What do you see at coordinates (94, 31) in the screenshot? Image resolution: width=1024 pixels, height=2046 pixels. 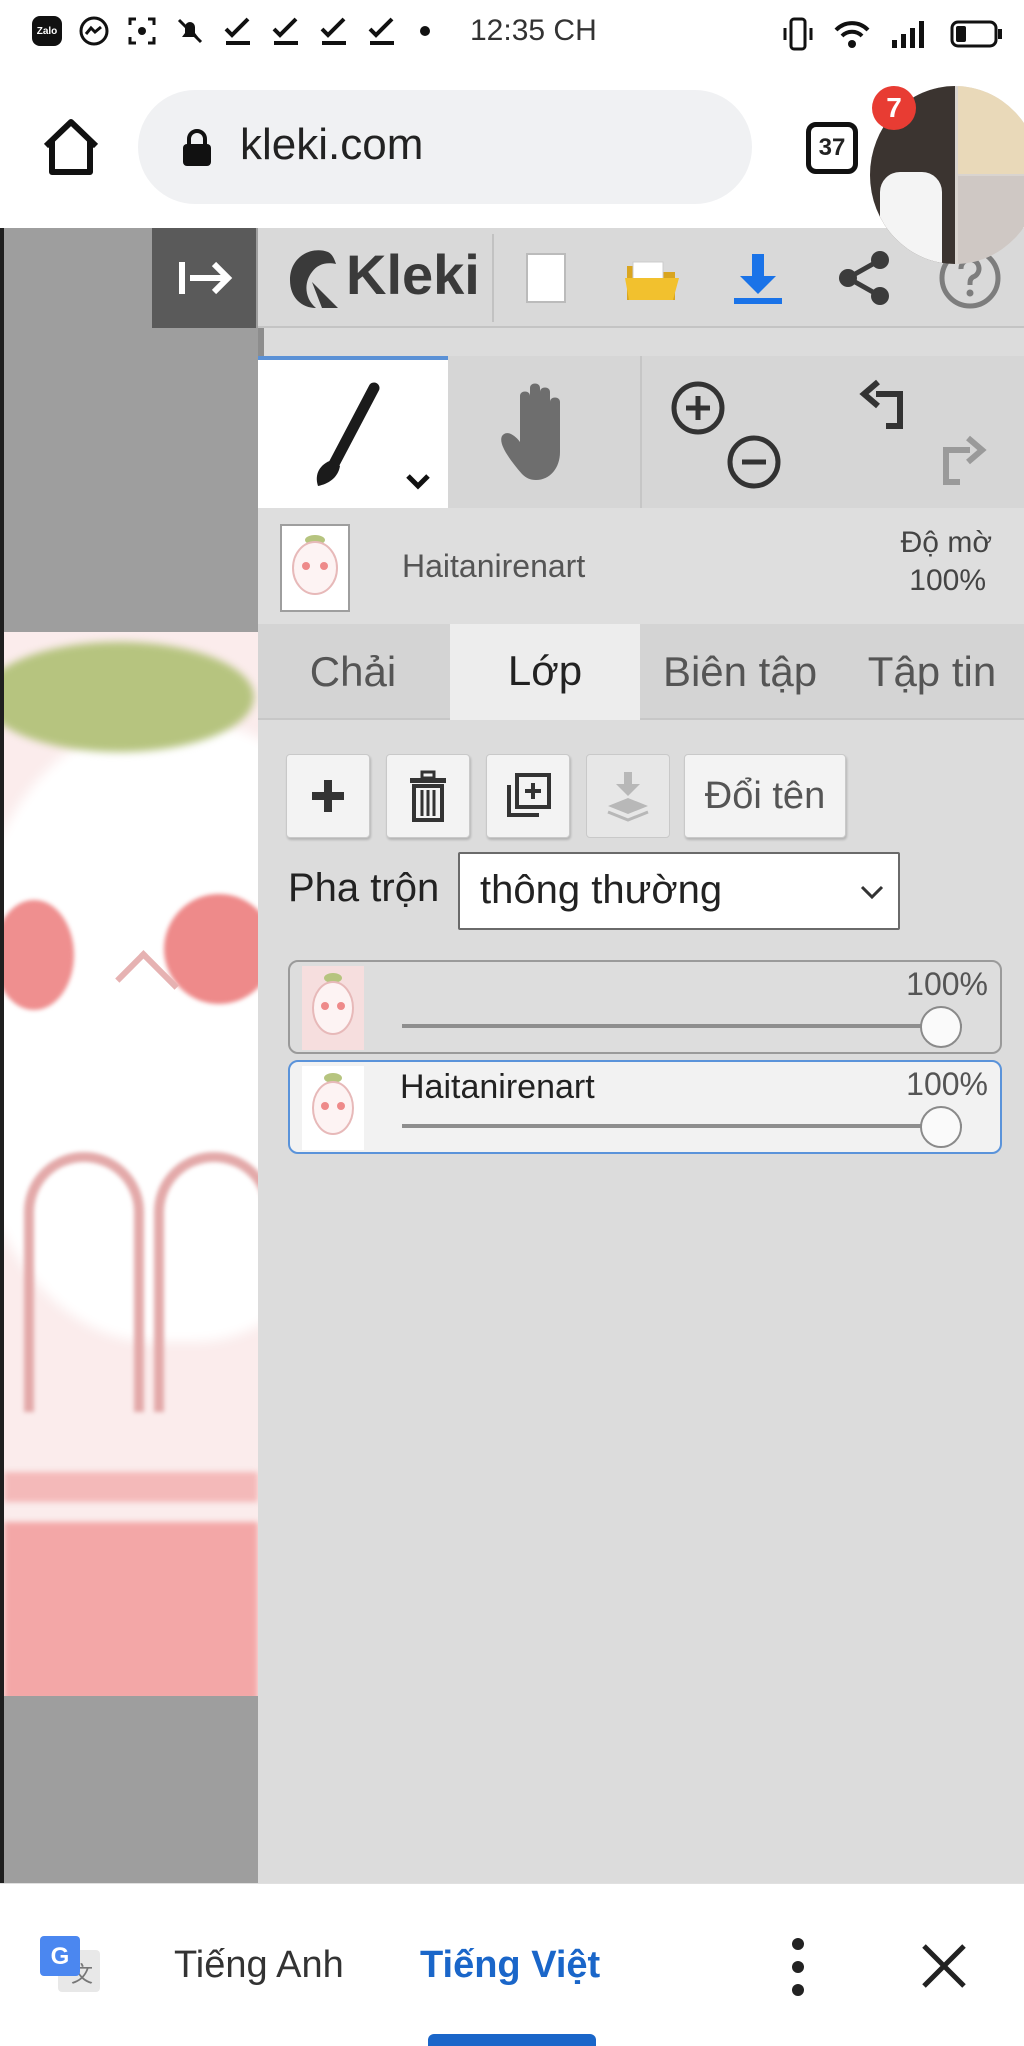 I see `messenger-icon` at bounding box center [94, 31].